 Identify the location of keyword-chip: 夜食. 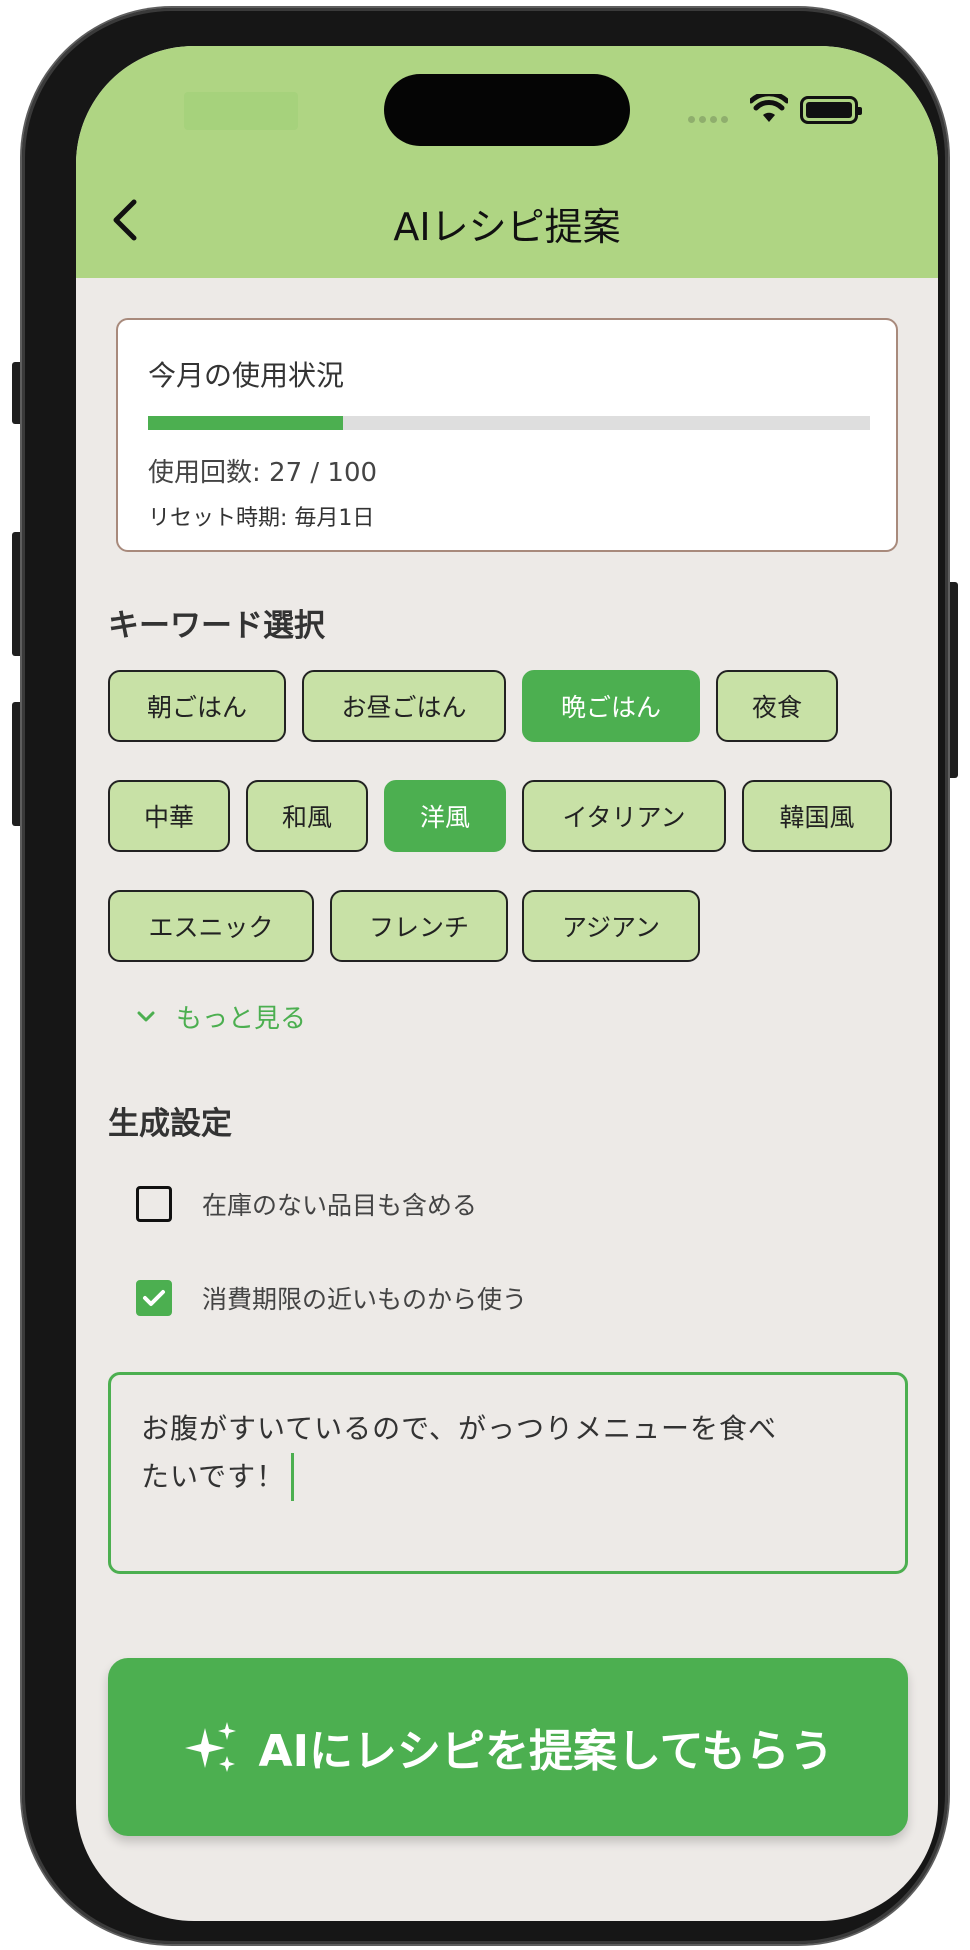
(777, 706).